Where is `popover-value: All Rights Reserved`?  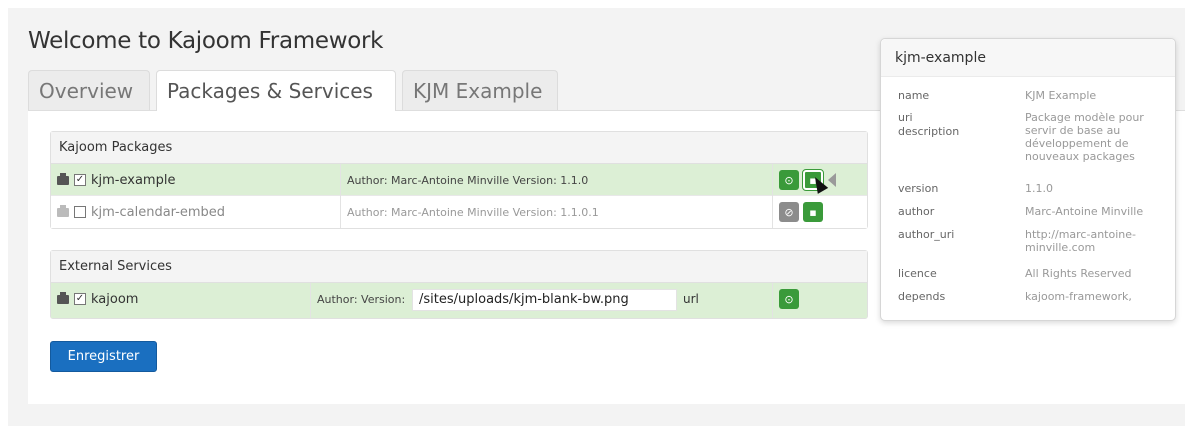 popover-value: All Rights Reserved is located at coordinates (1078, 273).